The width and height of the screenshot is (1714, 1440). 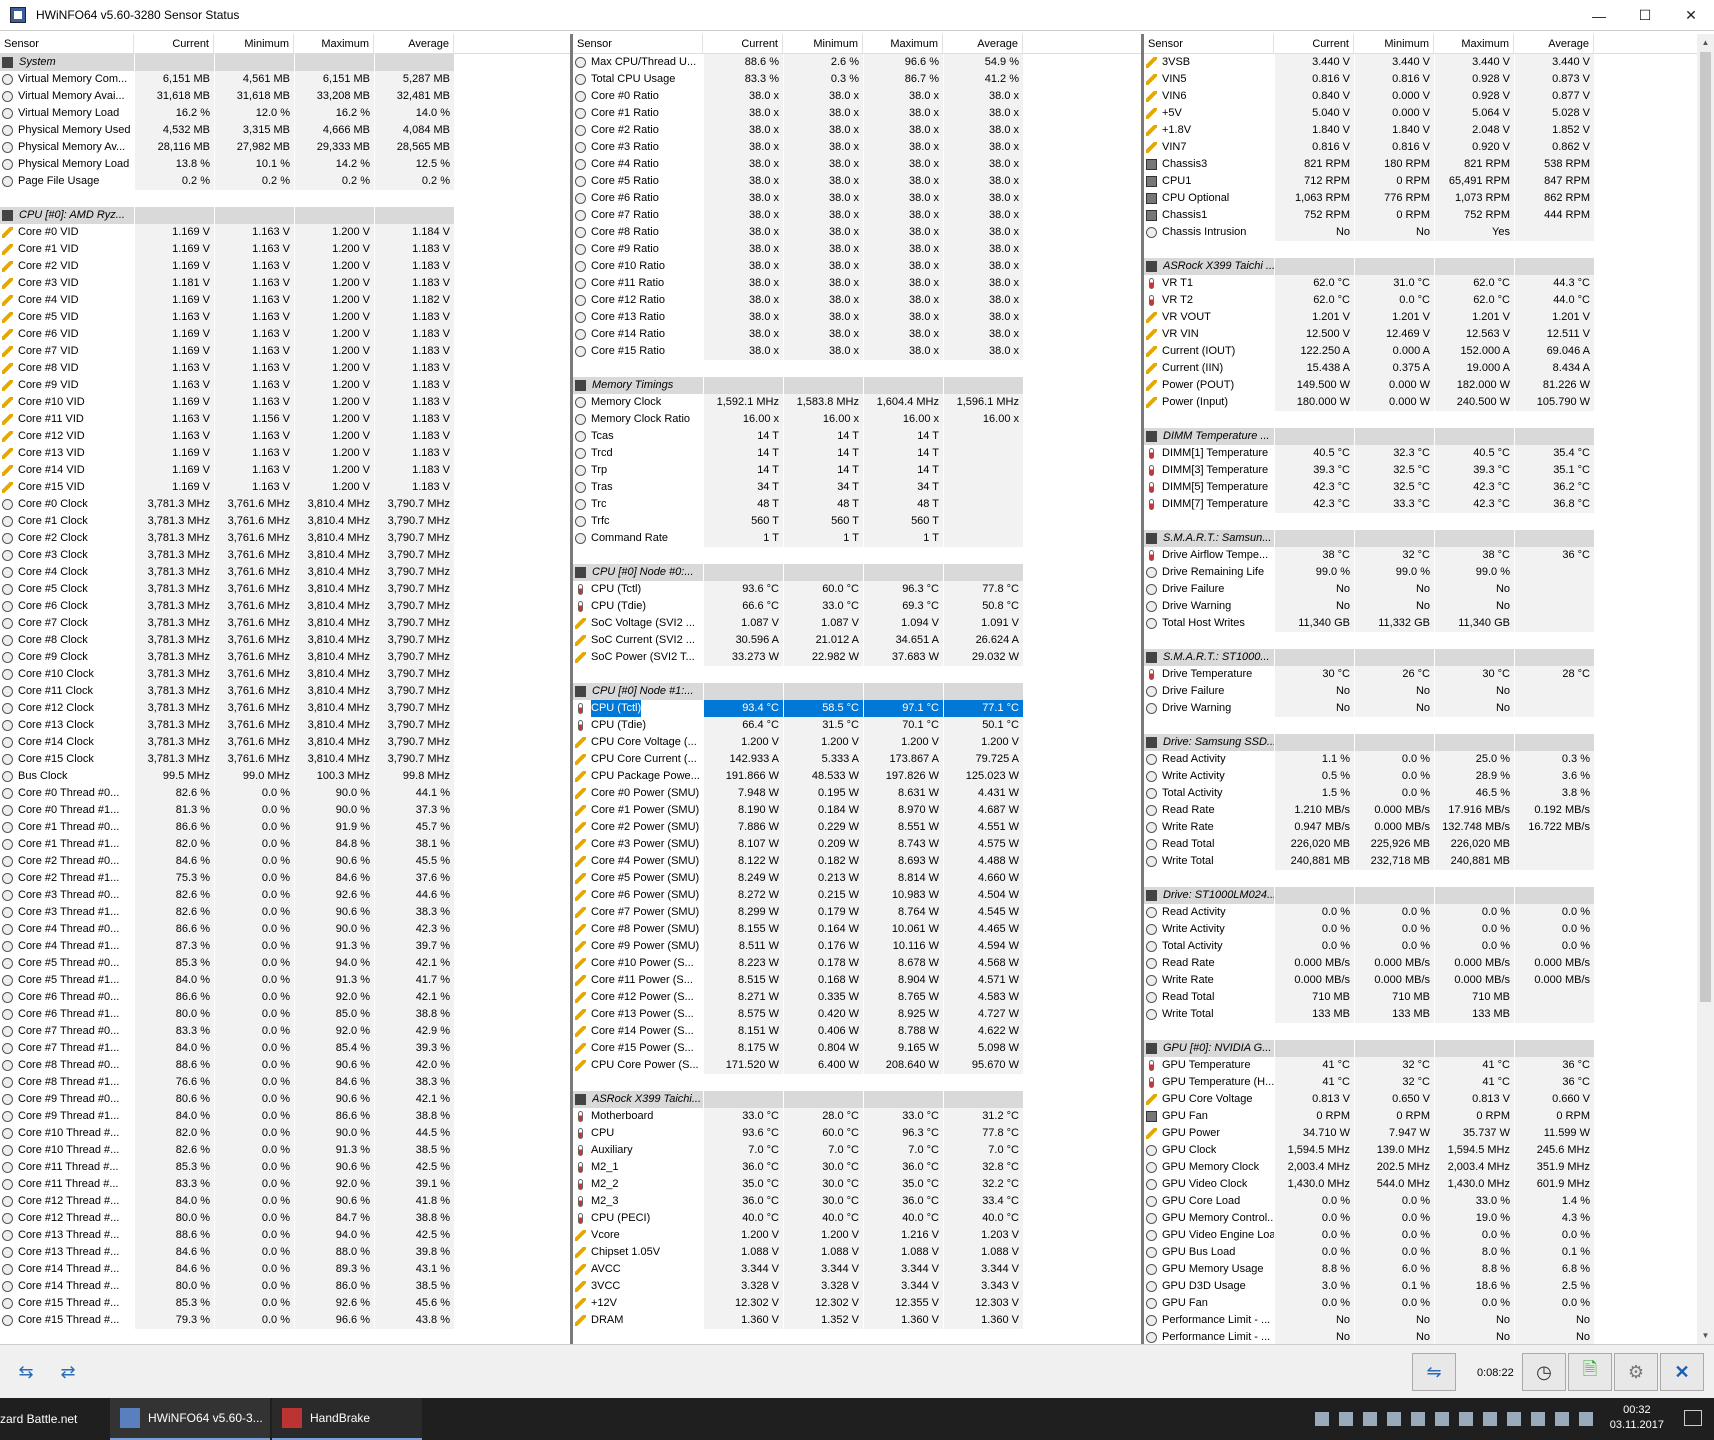 I want to click on sensor-group-header: Memory Timings, so click(x=858, y=385).